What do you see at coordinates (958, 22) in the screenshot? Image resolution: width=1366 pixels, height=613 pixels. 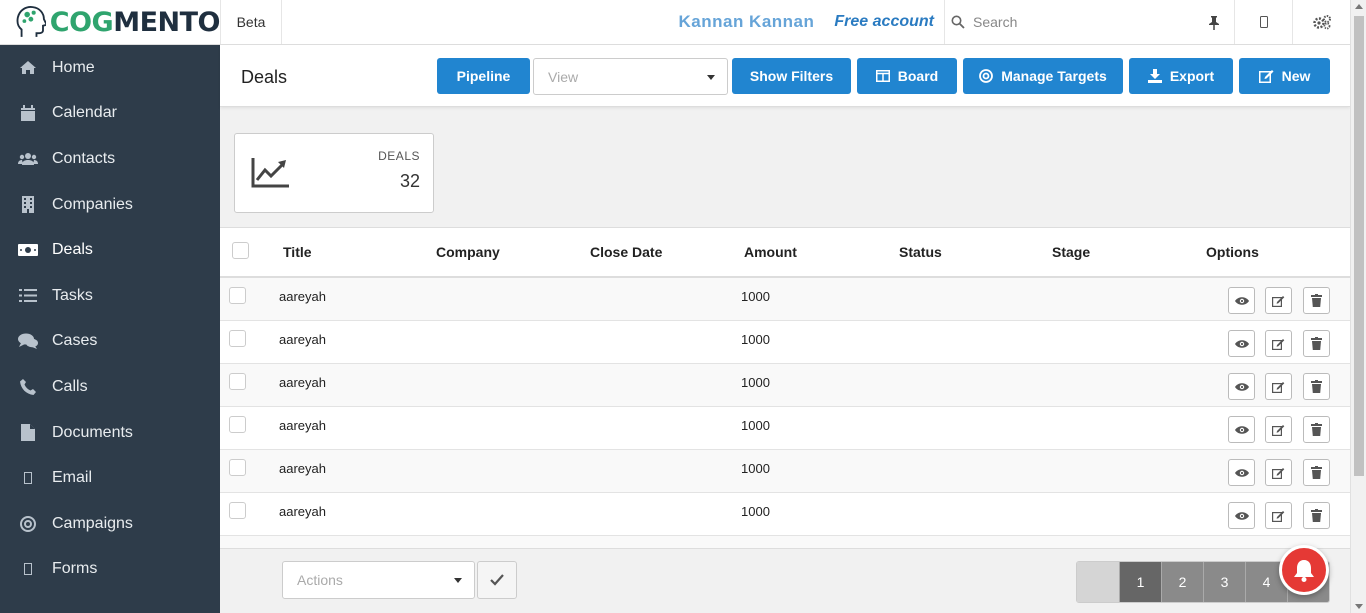 I see `search-icon` at bounding box center [958, 22].